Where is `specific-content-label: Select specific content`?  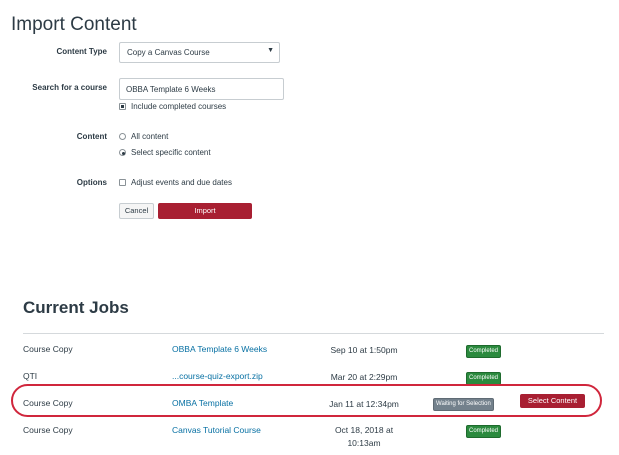
specific-content-label: Select specific content is located at coordinates (171, 152).